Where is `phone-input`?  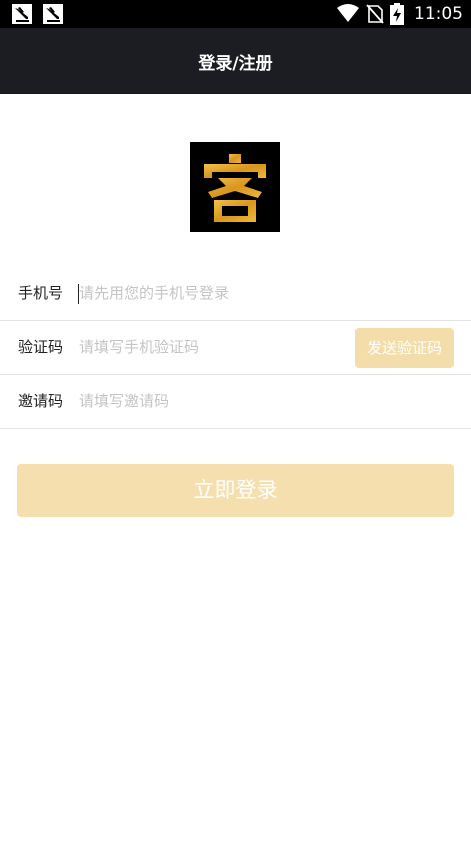
phone-input is located at coordinates (209, 293).